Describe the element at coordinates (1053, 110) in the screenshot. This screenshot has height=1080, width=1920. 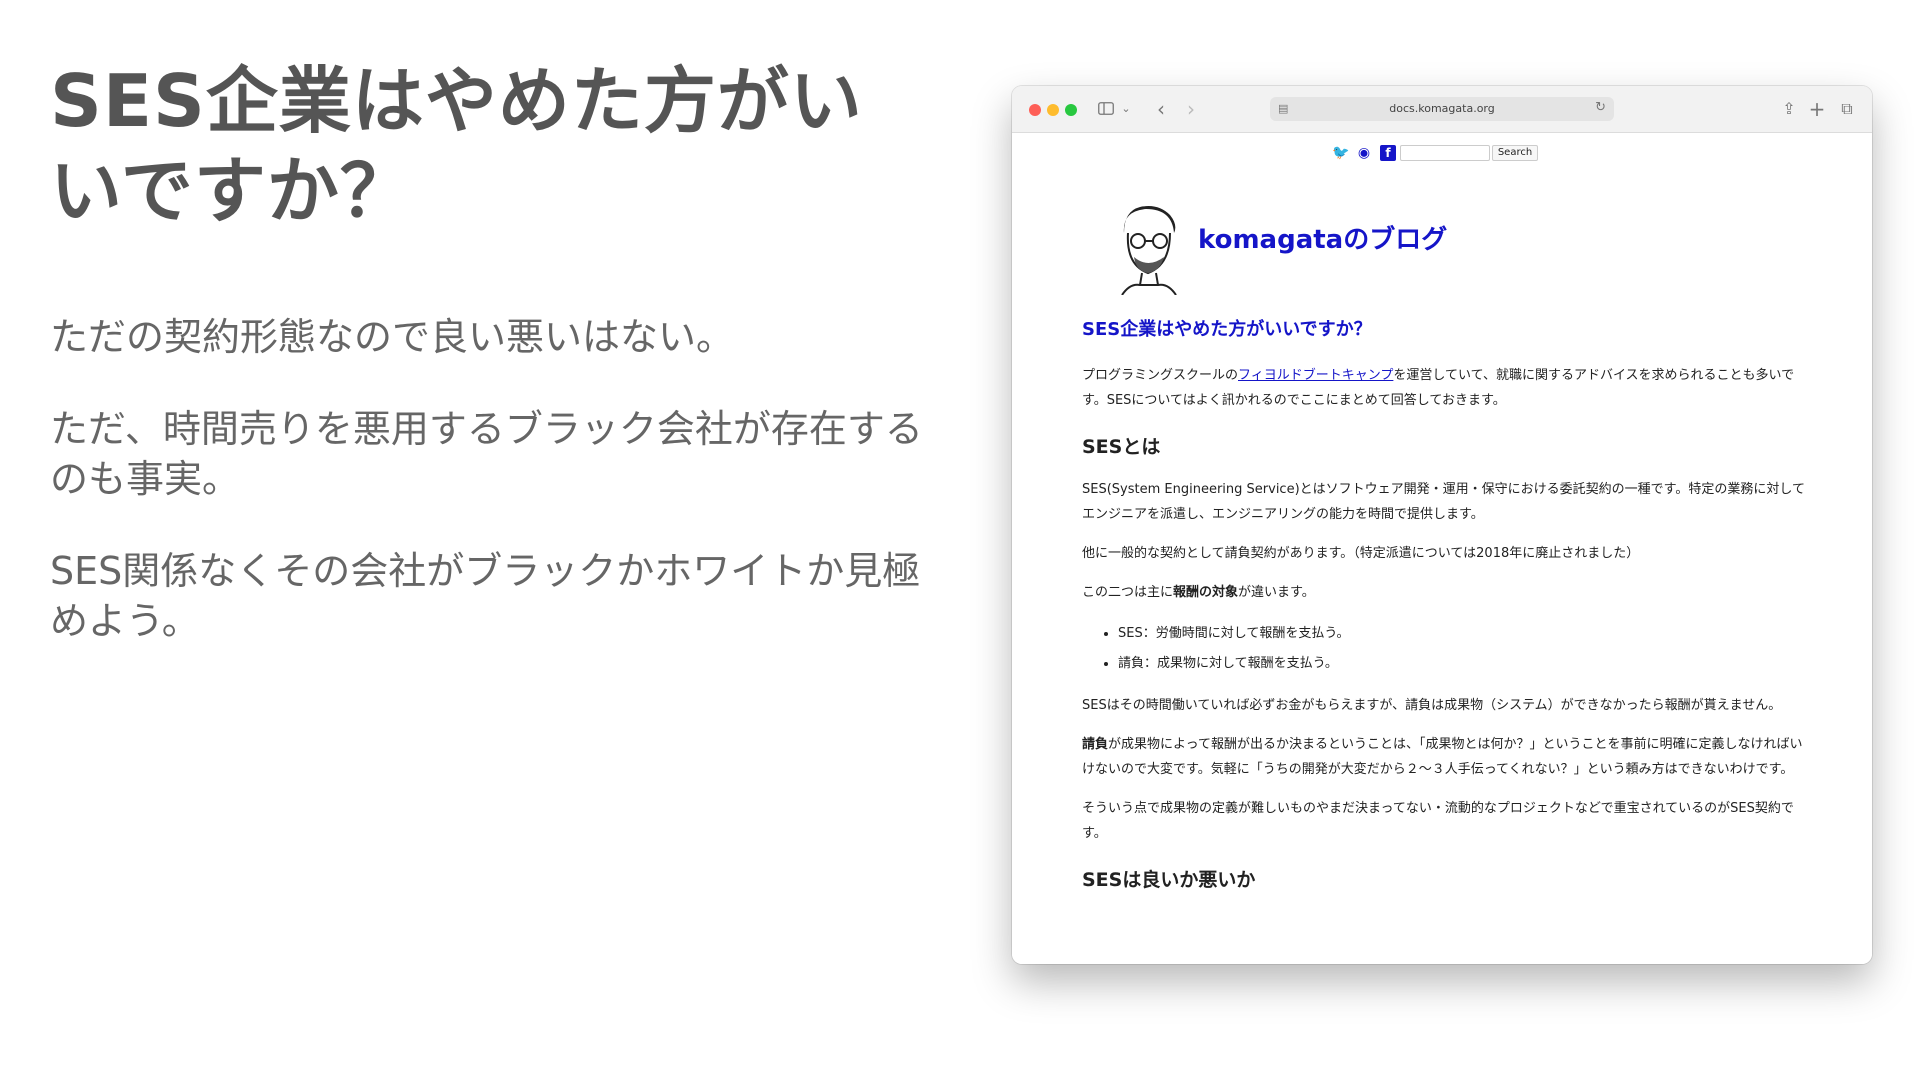
I see `minimize-window-button` at that location.